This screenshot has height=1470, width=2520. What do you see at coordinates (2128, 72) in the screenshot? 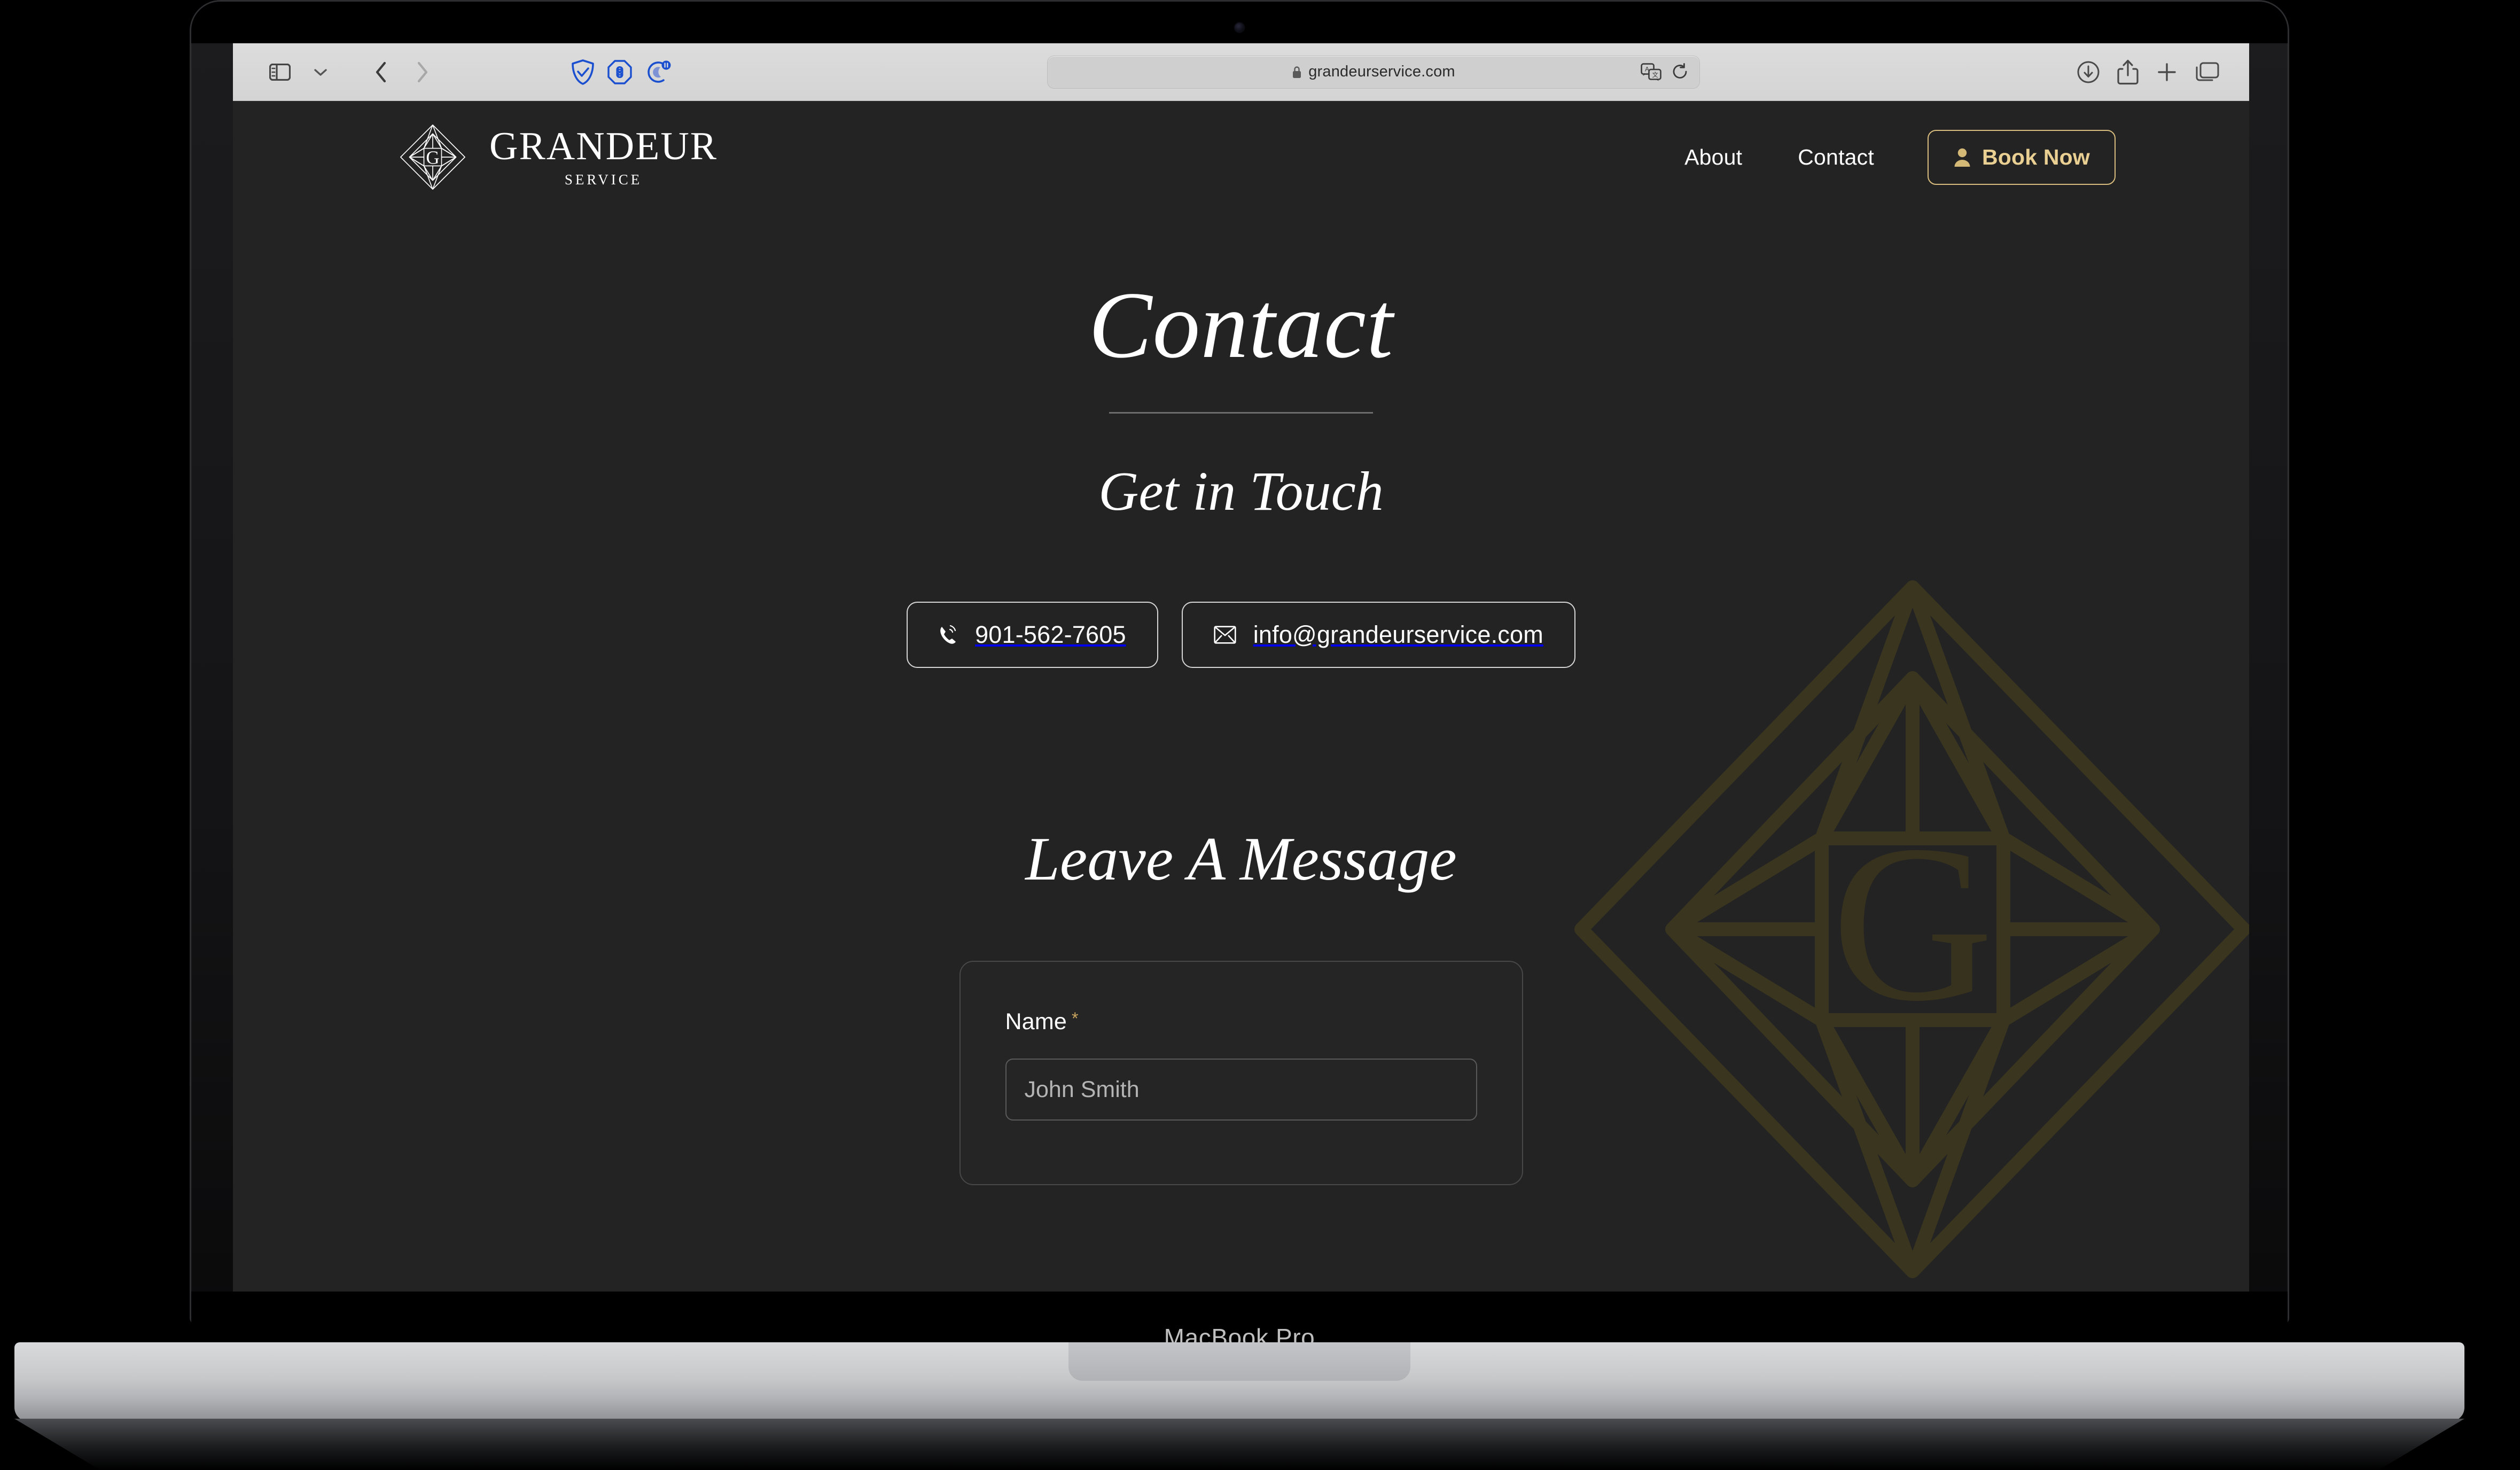
I see `share-icon` at bounding box center [2128, 72].